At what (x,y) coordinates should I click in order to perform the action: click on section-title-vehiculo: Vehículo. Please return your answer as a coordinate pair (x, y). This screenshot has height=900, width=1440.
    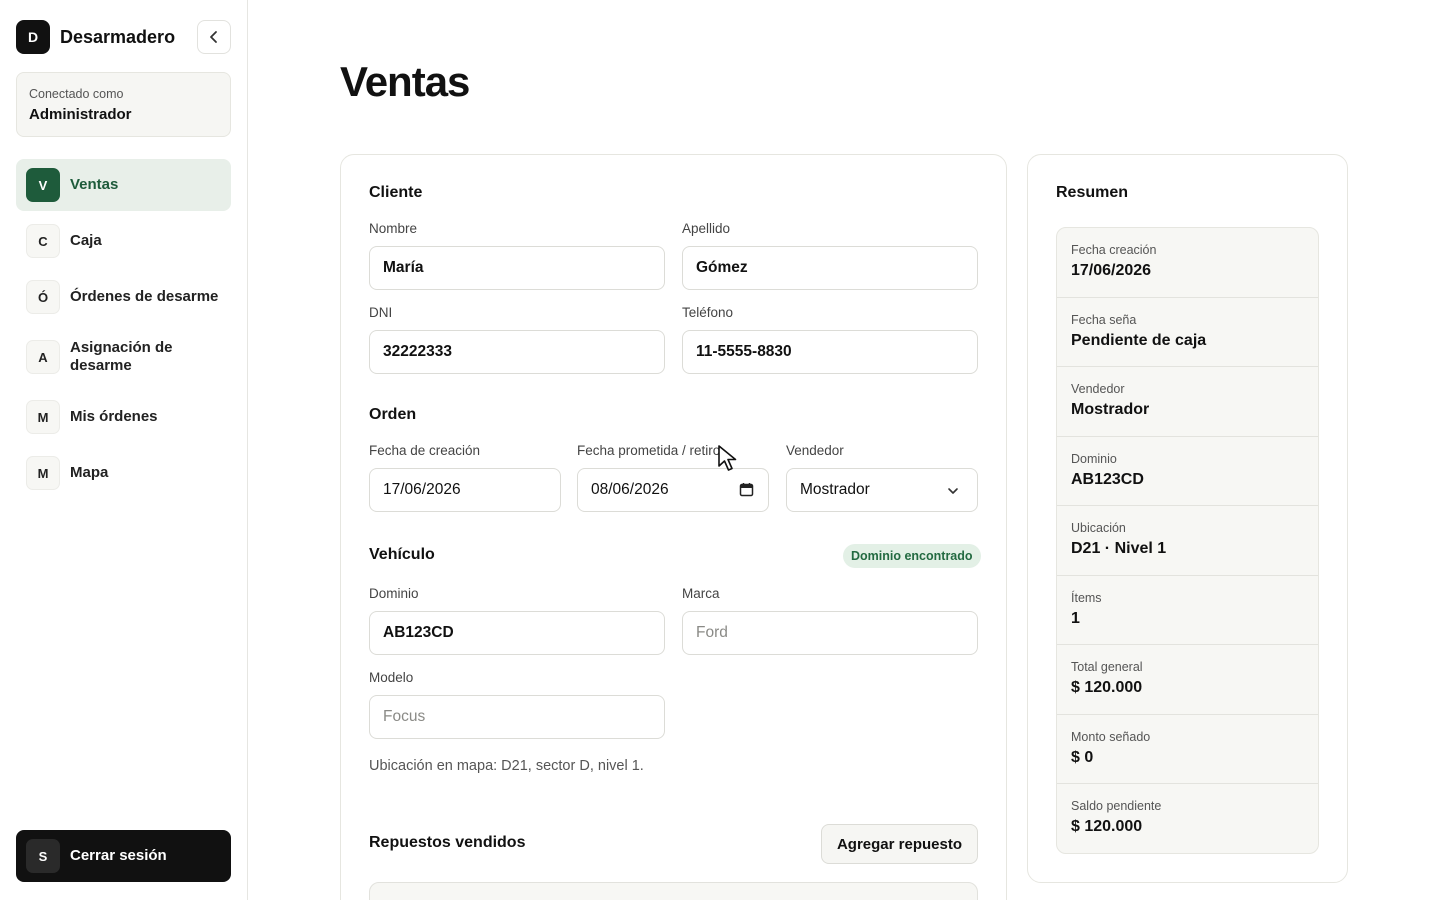
    Looking at the image, I should click on (402, 554).